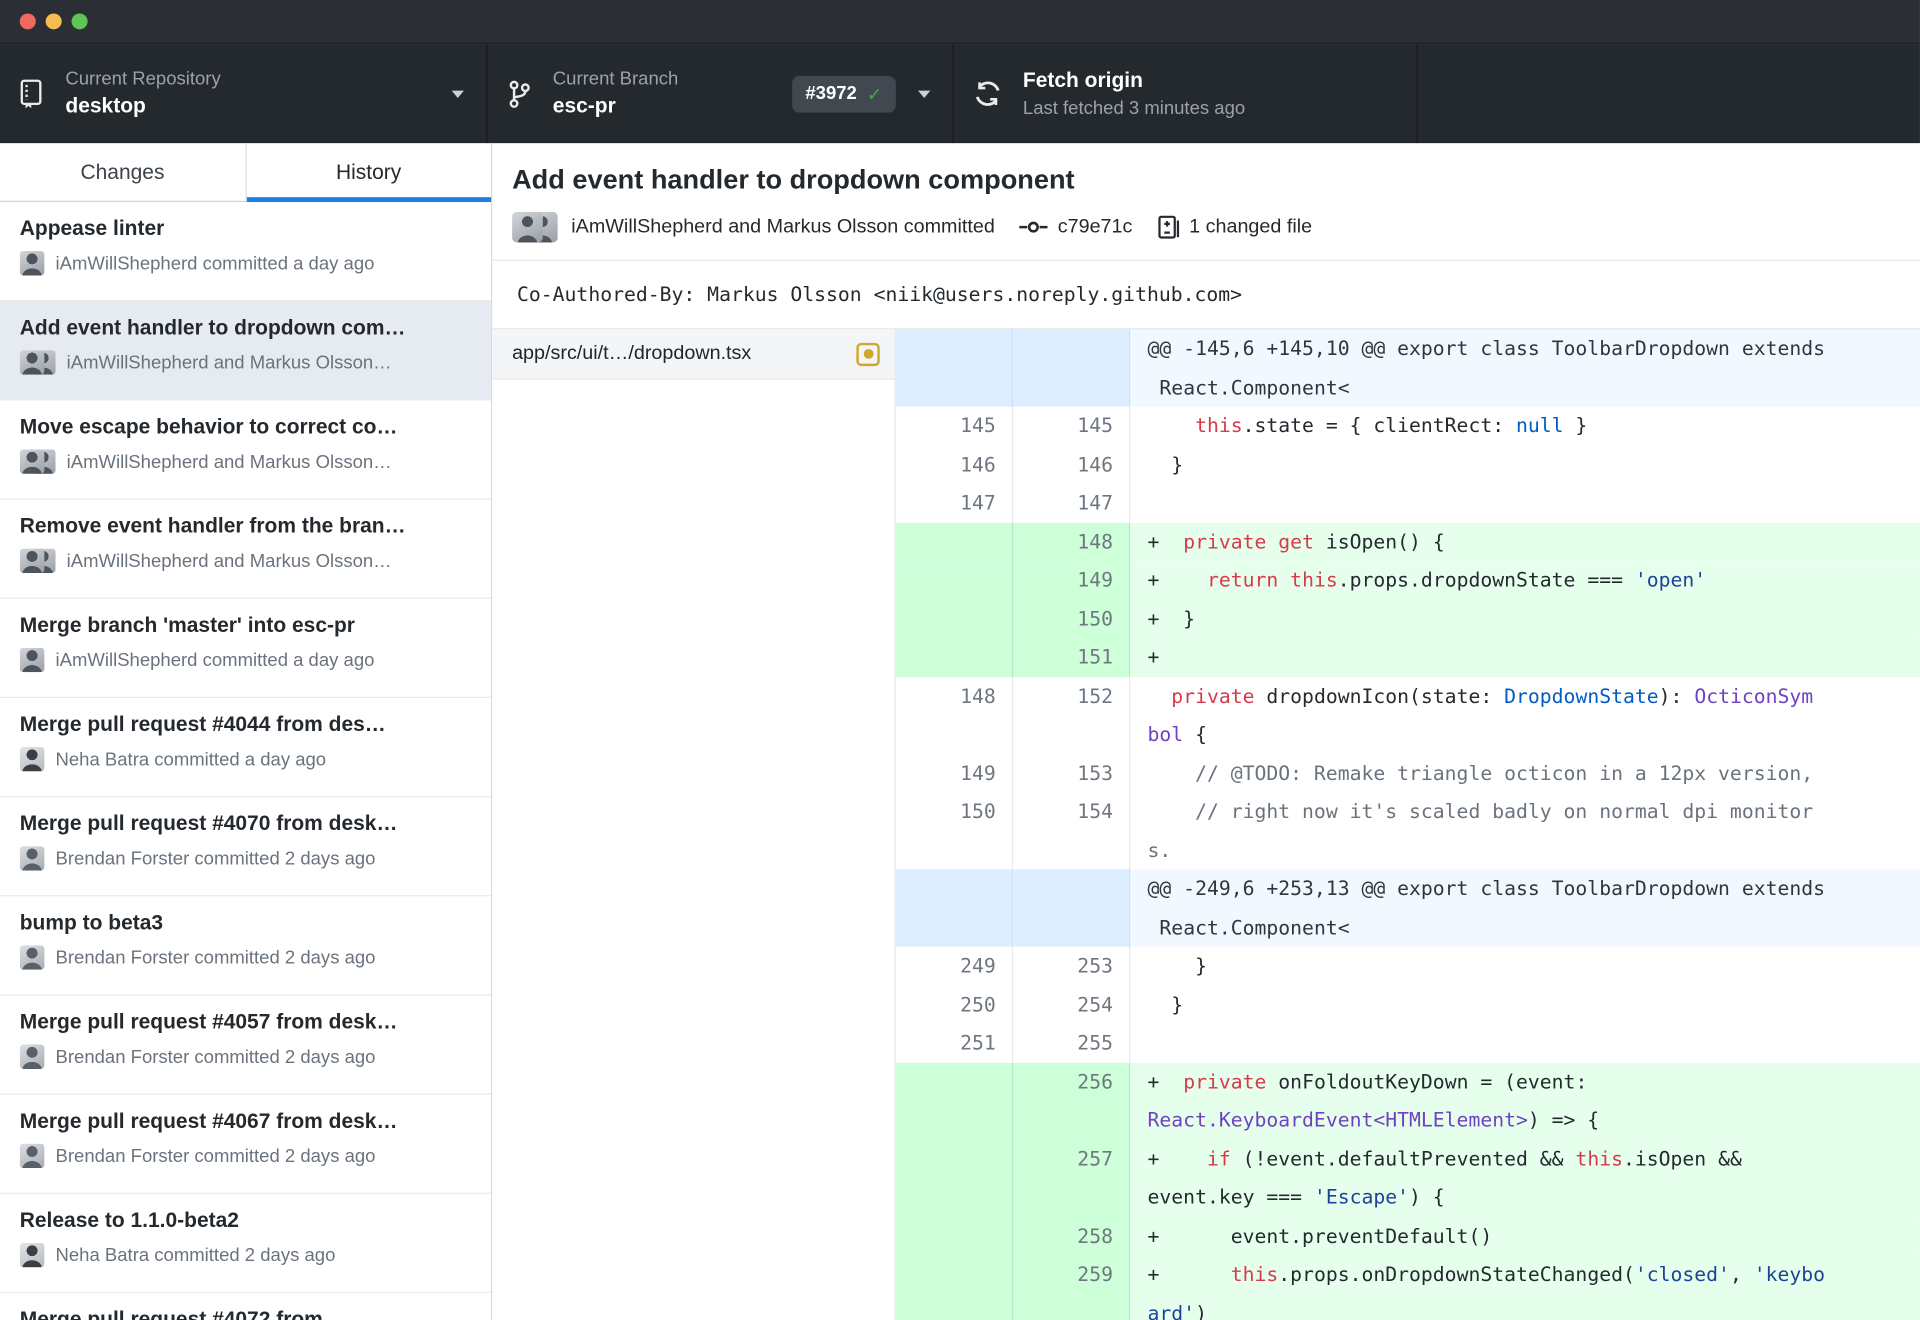  What do you see at coordinates (1095, 226) in the screenshot?
I see `commit-sha: c79e71c` at bounding box center [1095, 226].